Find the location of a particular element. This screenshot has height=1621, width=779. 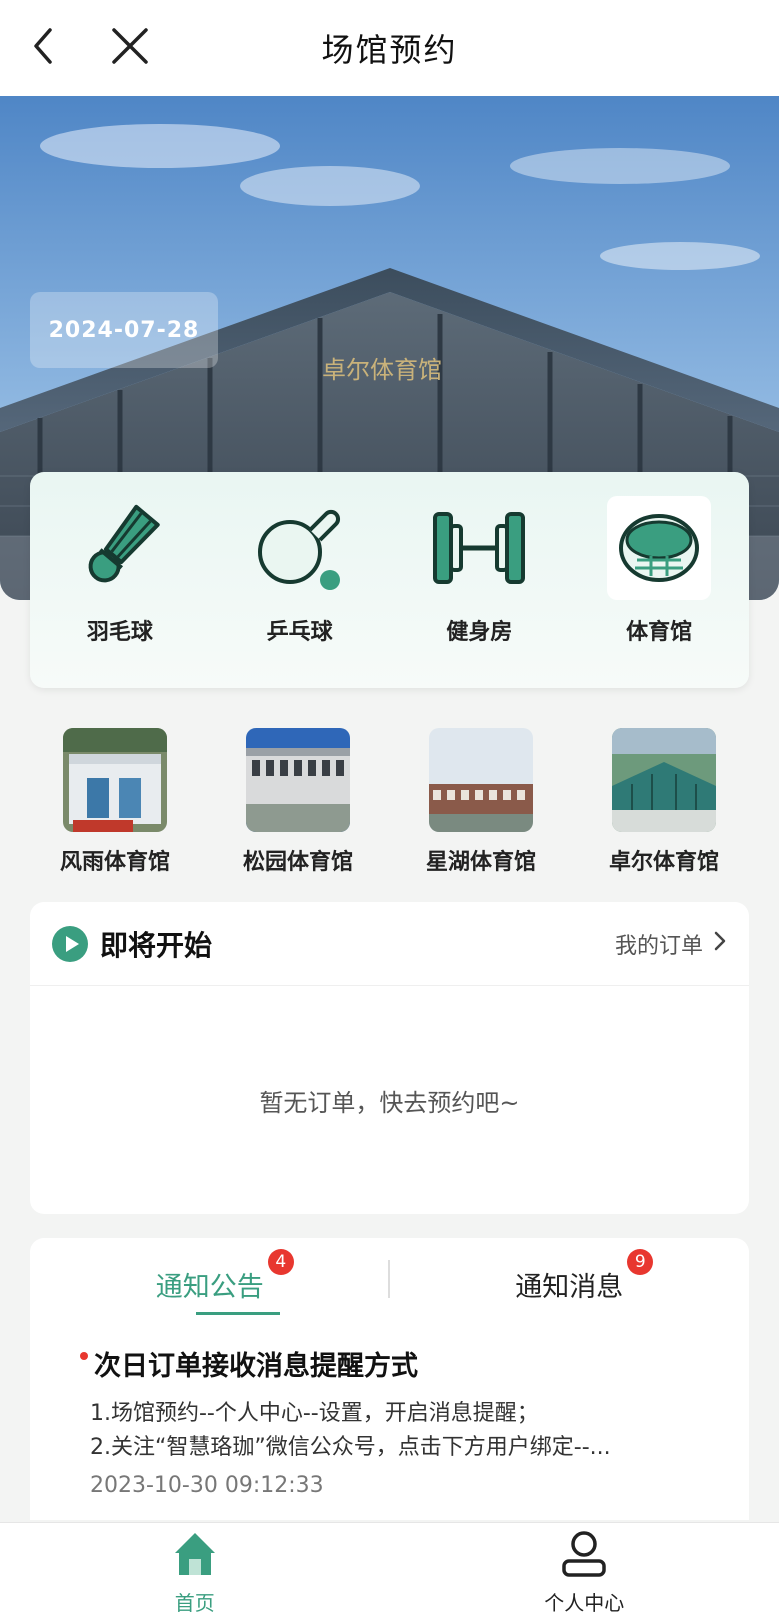

tab-label: 通知消息 is located at coordinates (569, 1287).